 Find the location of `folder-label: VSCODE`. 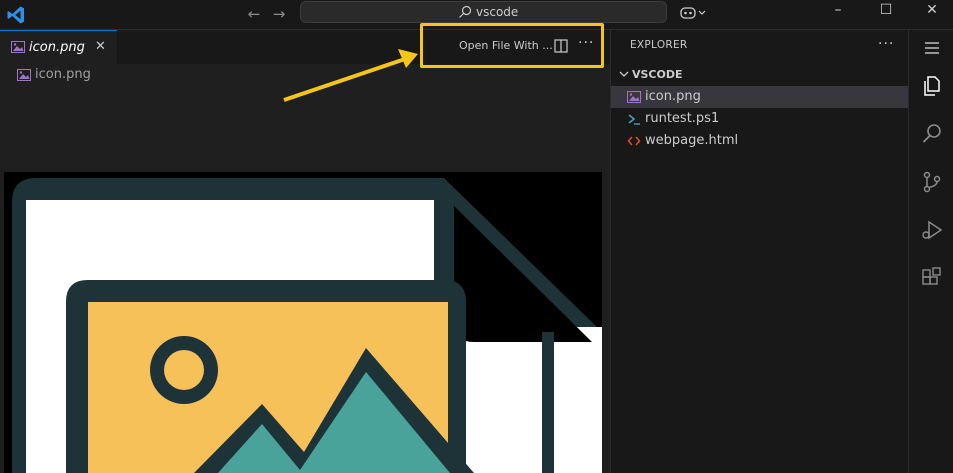

folder-label: VSCODE is located at coordinates (657, 74).